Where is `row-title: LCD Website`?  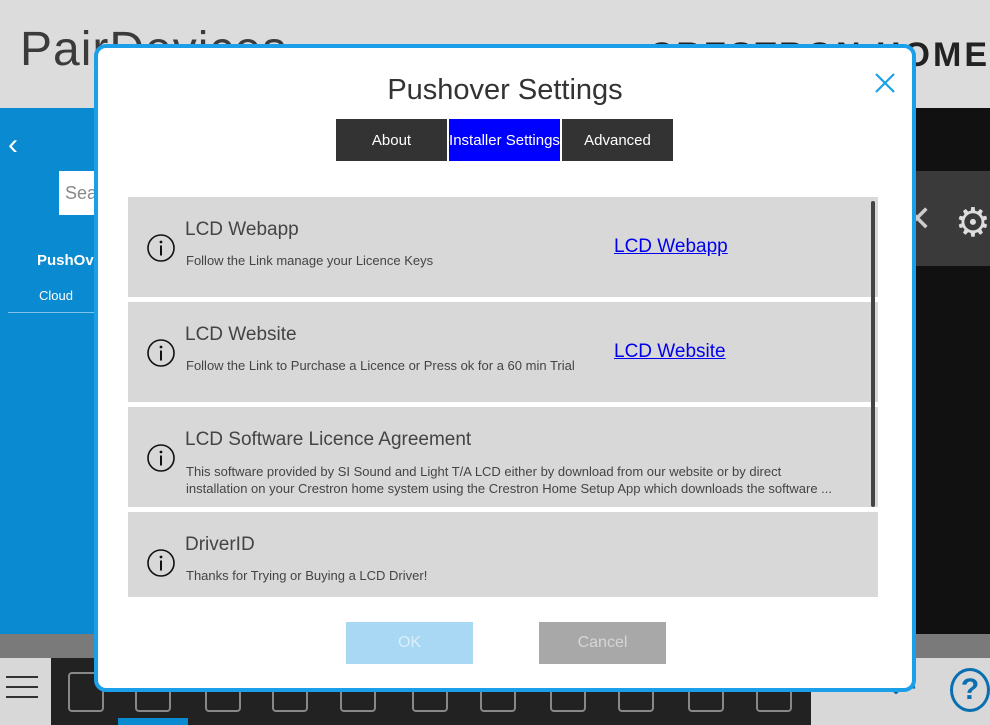 row-title: LCD Website is located at coordinates (241, 334).